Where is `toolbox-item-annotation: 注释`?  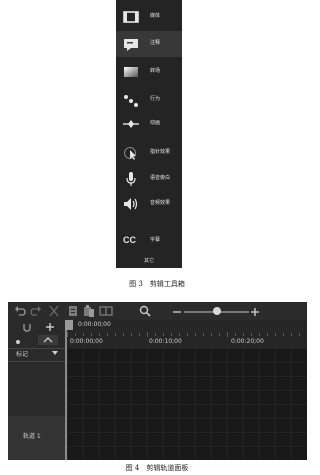
toolbox-item-annotation: 注释 is located at coordinates (149, 44).